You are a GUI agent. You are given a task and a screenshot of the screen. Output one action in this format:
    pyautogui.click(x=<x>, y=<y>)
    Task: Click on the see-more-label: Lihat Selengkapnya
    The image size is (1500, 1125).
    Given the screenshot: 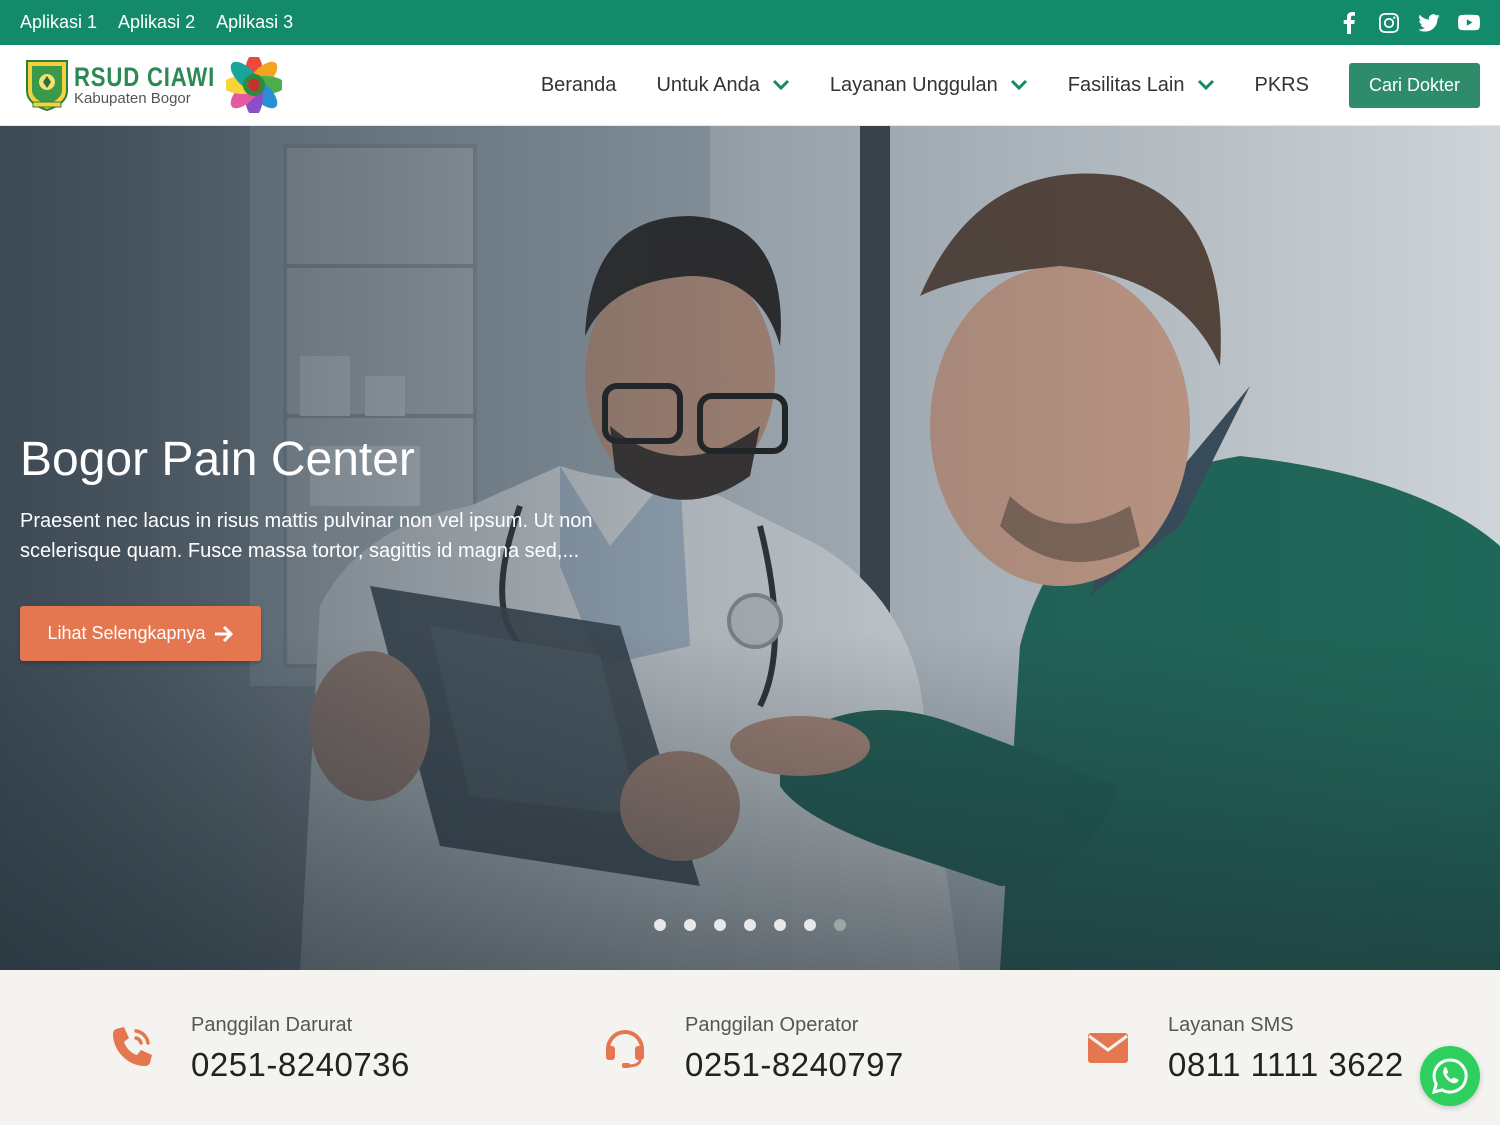 What is the action you would take?
    pyautogui.click(x=126, y=633)
    